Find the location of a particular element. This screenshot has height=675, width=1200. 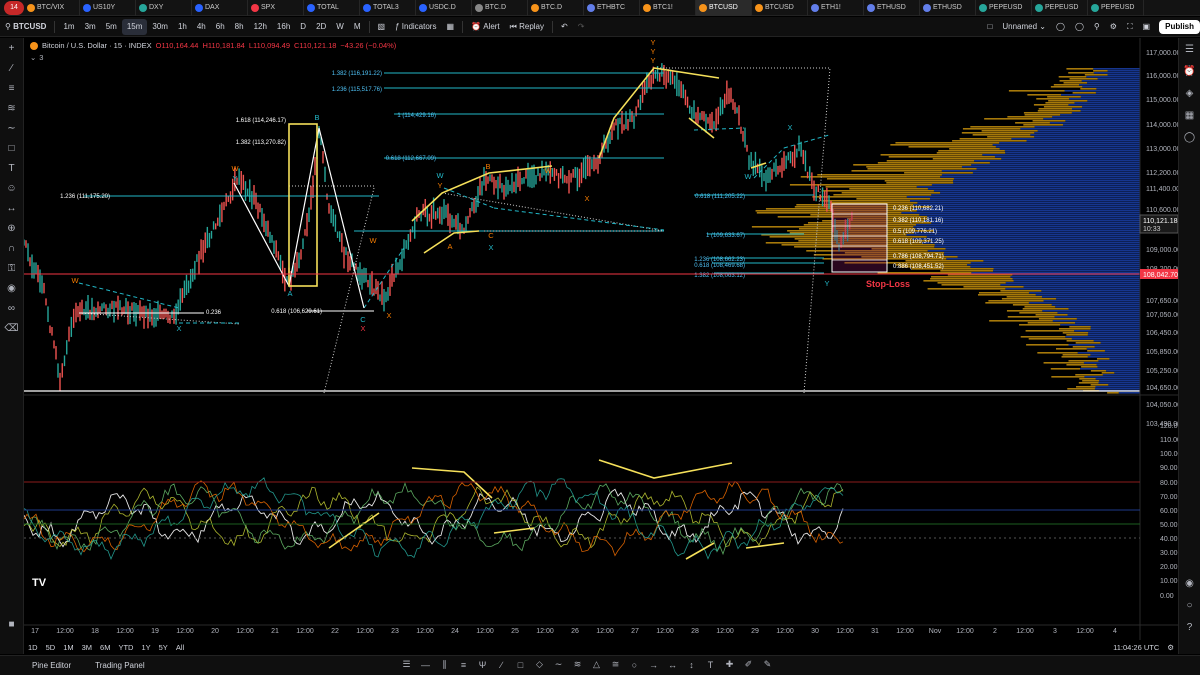

templates-button: ▦ is located at coordinates (450, 27).